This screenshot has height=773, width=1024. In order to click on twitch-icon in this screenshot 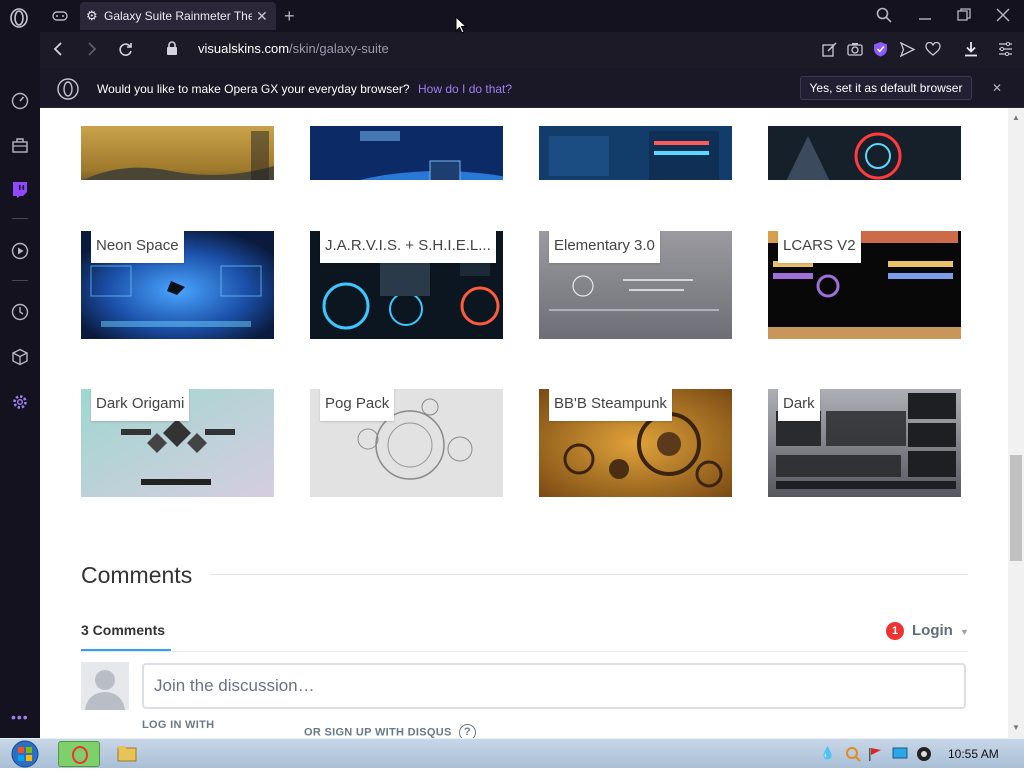, I will do `click(20, 190)`.